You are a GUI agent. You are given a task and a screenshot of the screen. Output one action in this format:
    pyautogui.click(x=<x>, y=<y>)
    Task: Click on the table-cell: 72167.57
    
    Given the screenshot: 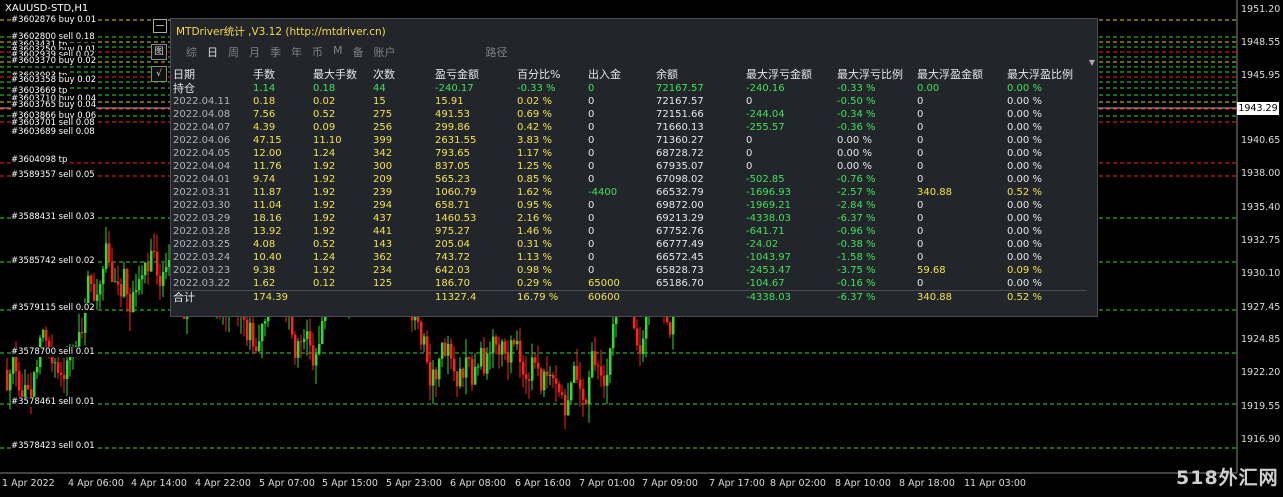 What is the action you would take?
    pyautogui.click(x=680, y=101)
    